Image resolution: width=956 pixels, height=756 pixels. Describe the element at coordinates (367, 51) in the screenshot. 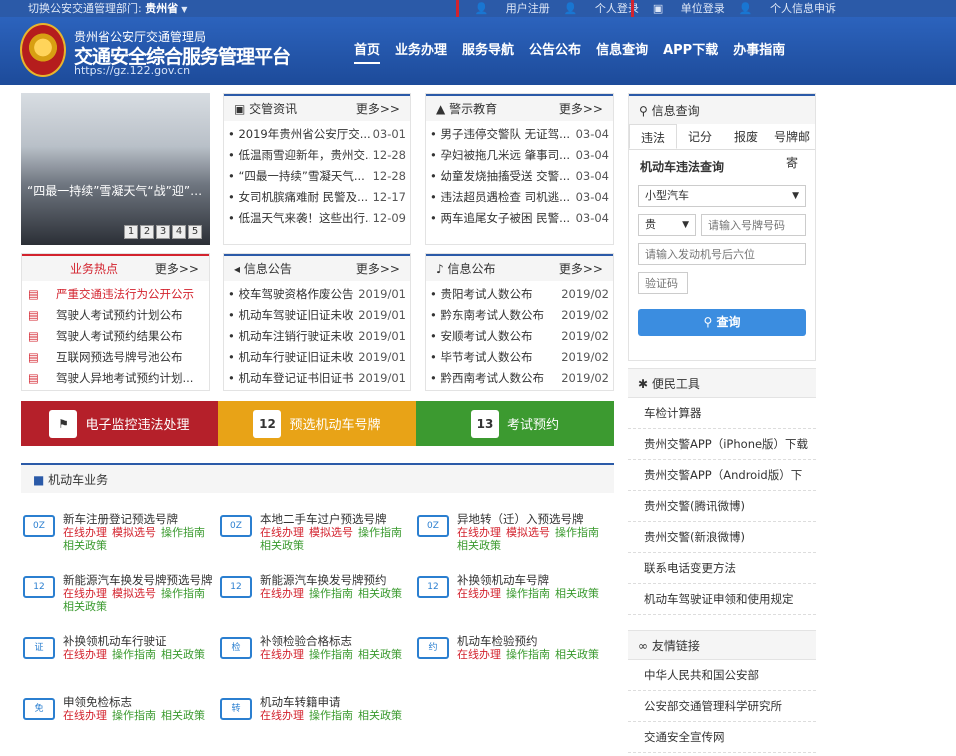

I see `nav-home: 首页` at that location.